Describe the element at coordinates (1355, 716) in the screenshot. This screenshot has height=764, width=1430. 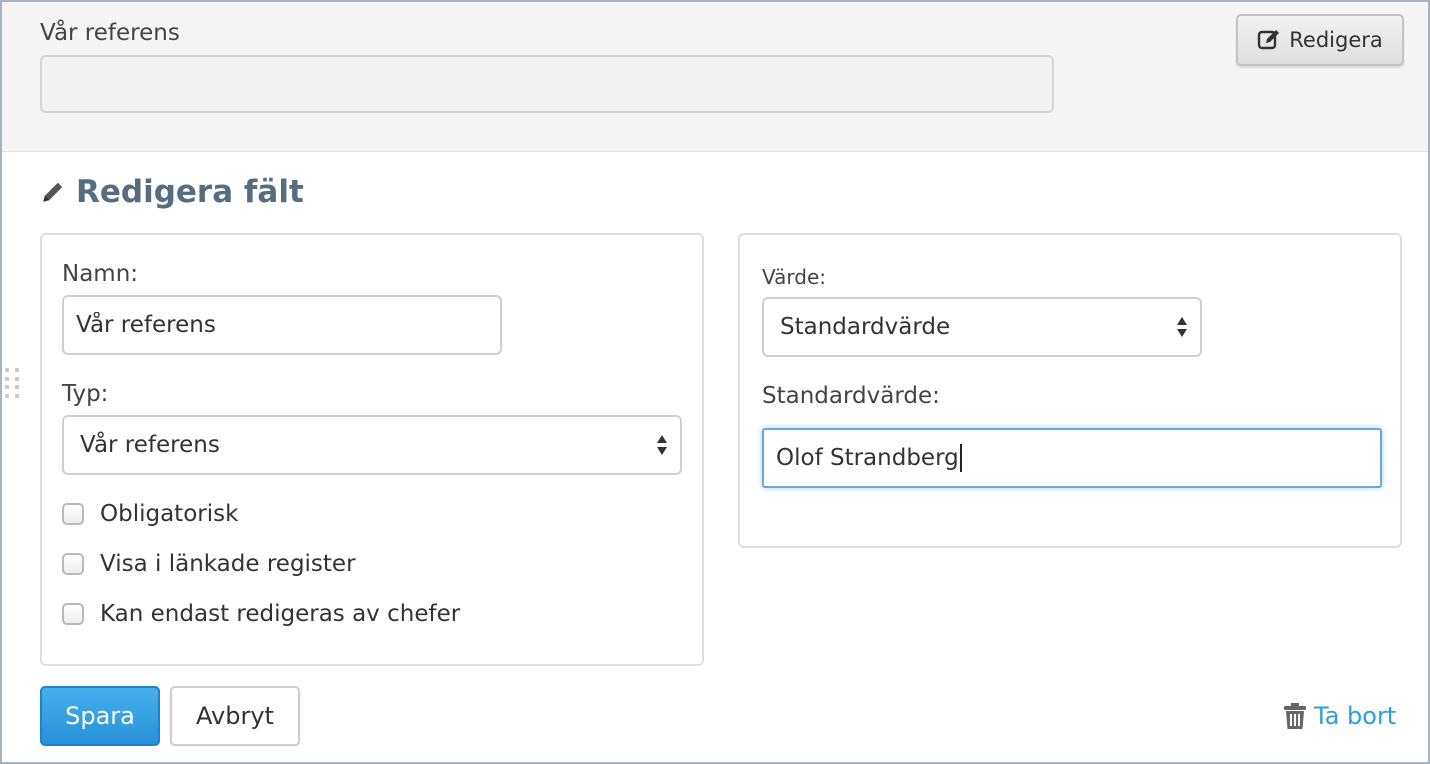
I see `delete-link-label: Ta bort` at that location.